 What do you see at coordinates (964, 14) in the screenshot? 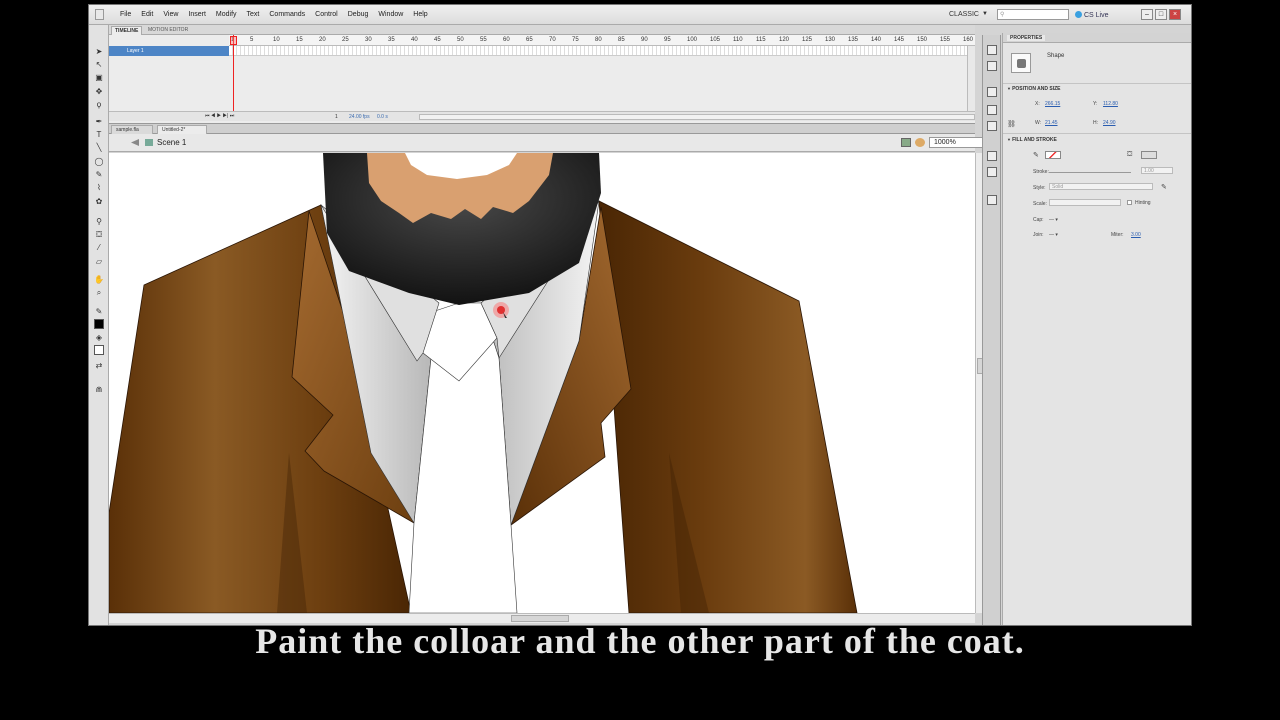
I see `workspace-switcher: CLASSIC` at bounding box center [964, 14].